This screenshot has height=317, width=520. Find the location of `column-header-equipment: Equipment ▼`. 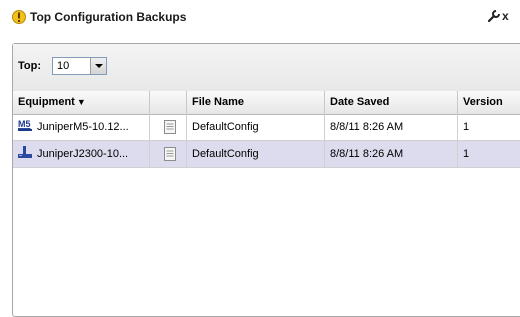

column-header-equipment: Equipment ▼ is located at coordinates (81, 102).